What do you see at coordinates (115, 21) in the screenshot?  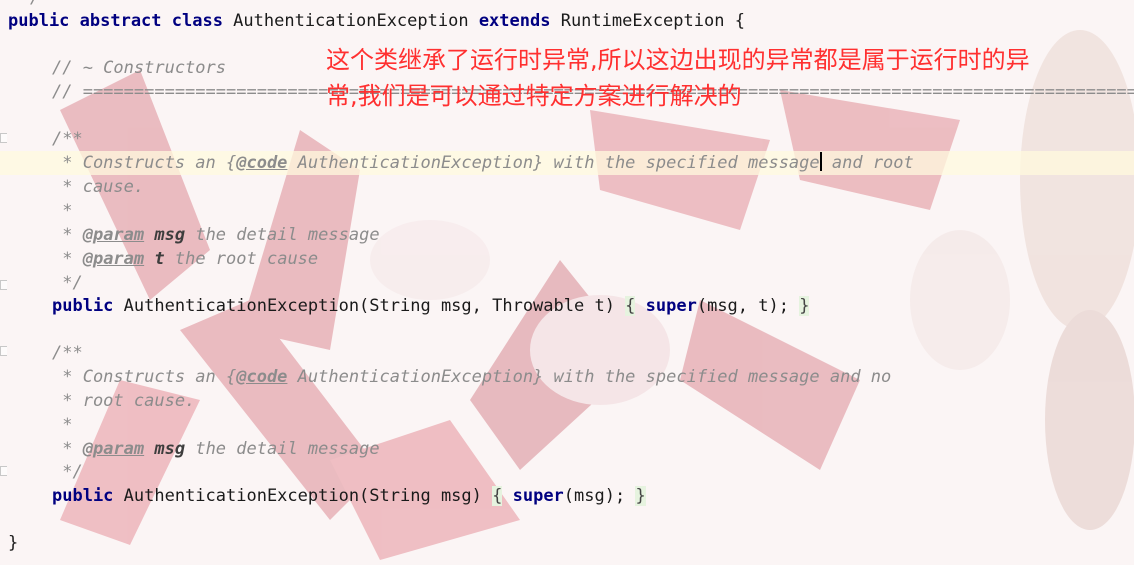 I see `keyword: public abstract class` at bounding box center [115, 21].